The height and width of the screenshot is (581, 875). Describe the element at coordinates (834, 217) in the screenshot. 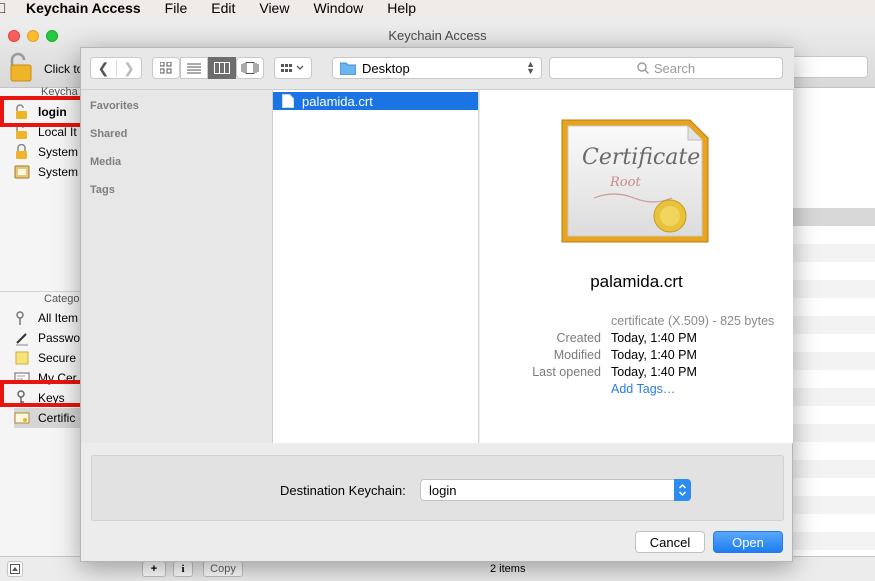

I see `list-header` at that location.